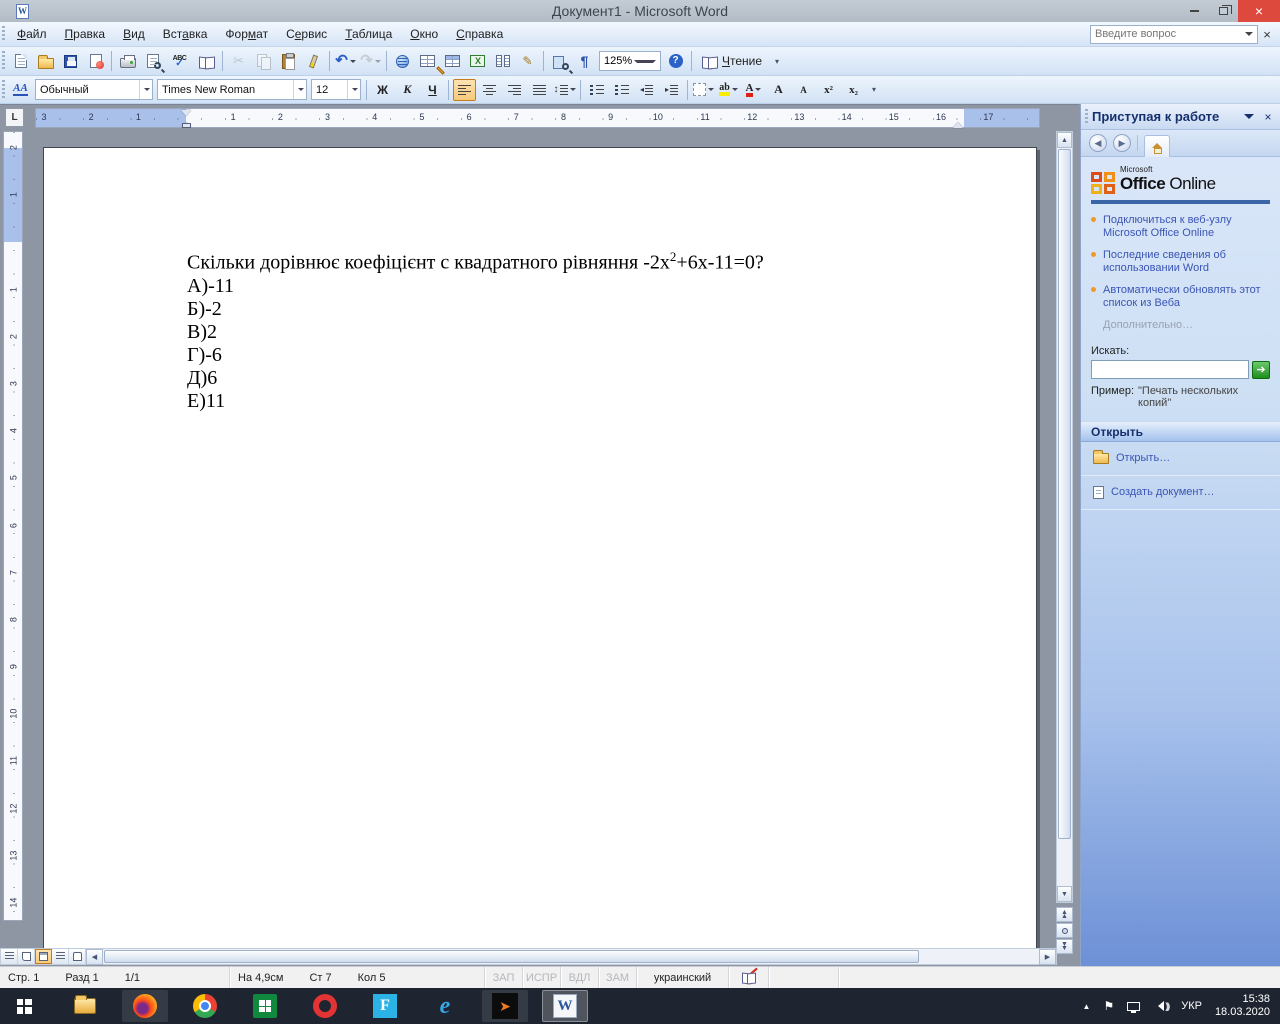 This screenshot has width=1280, height=1024. I want to click on taskbar-chrome, so click(205, 1006).